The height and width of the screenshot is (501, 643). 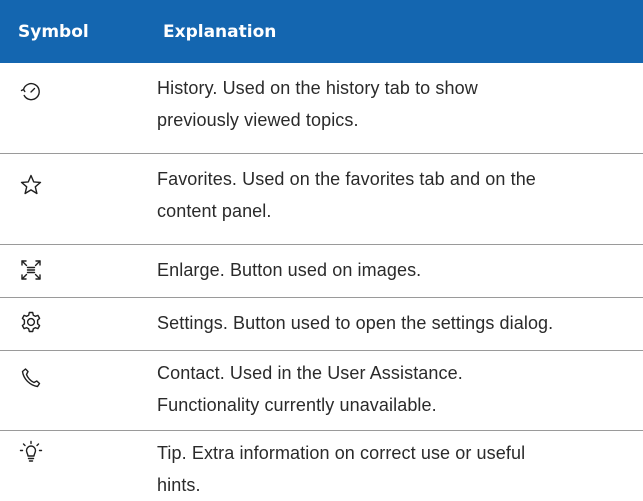 I want to click on history-icon, so click(x=31, y=92).